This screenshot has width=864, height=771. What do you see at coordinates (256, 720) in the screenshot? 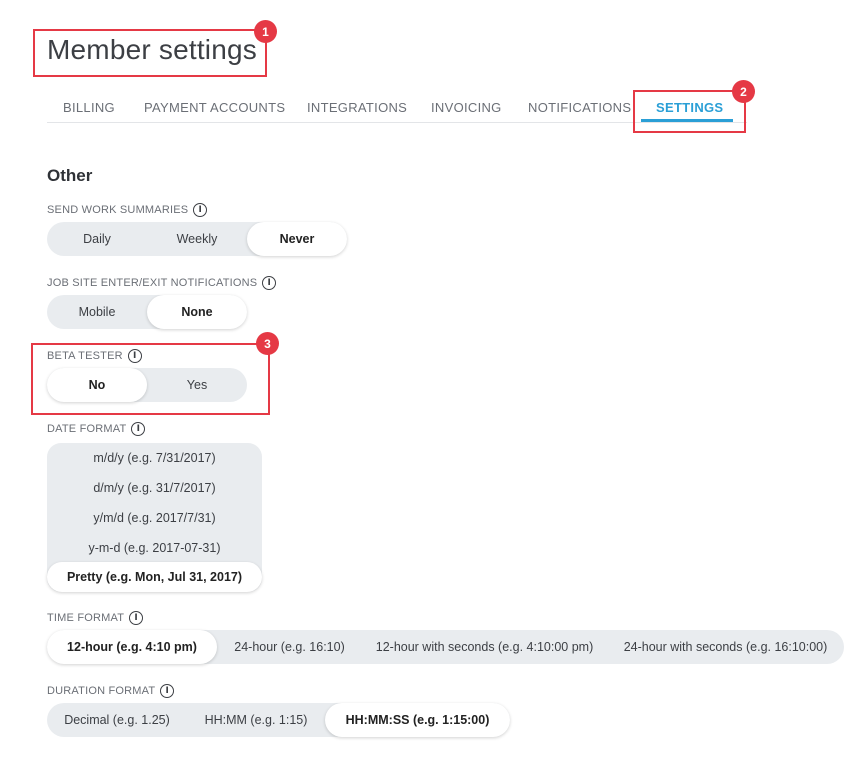
I see `duration-format-option-hhmm: HH:MM (e.g. 1:15)` at bounding box center [256, 720].